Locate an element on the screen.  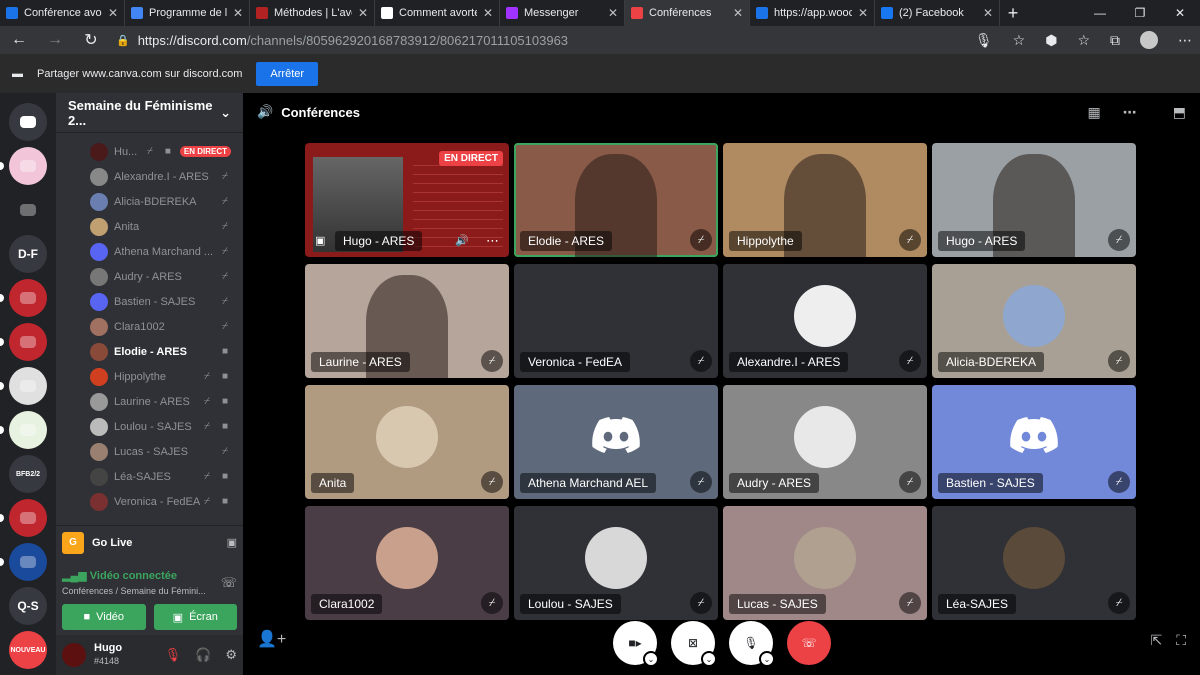
participant-tile: Hugo - ARES ⌿ is located at coordinates (1034, 200).